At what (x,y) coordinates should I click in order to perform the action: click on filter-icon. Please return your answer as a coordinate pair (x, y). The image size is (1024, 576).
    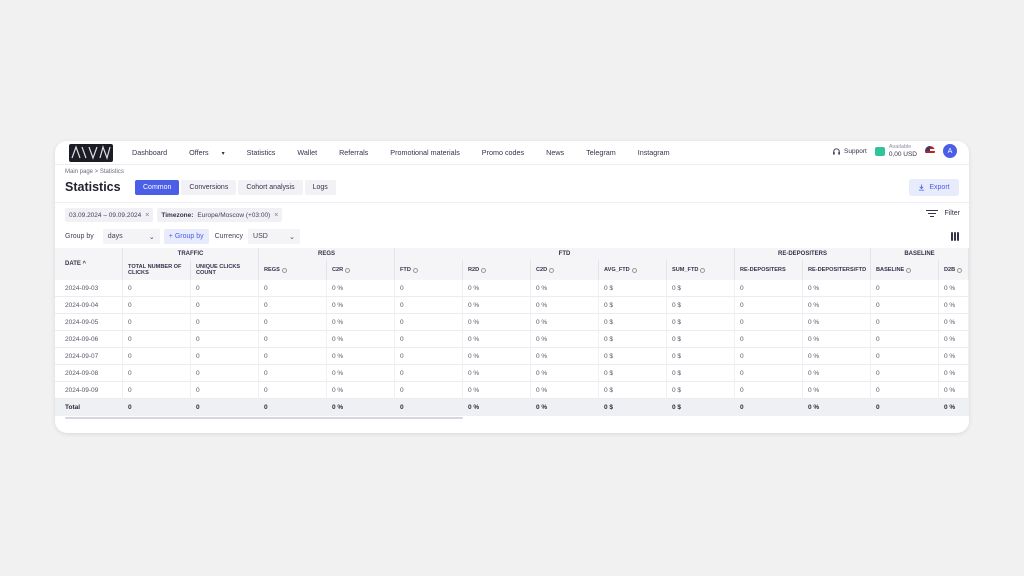
    Looking at the image, I should click on (932, 213).